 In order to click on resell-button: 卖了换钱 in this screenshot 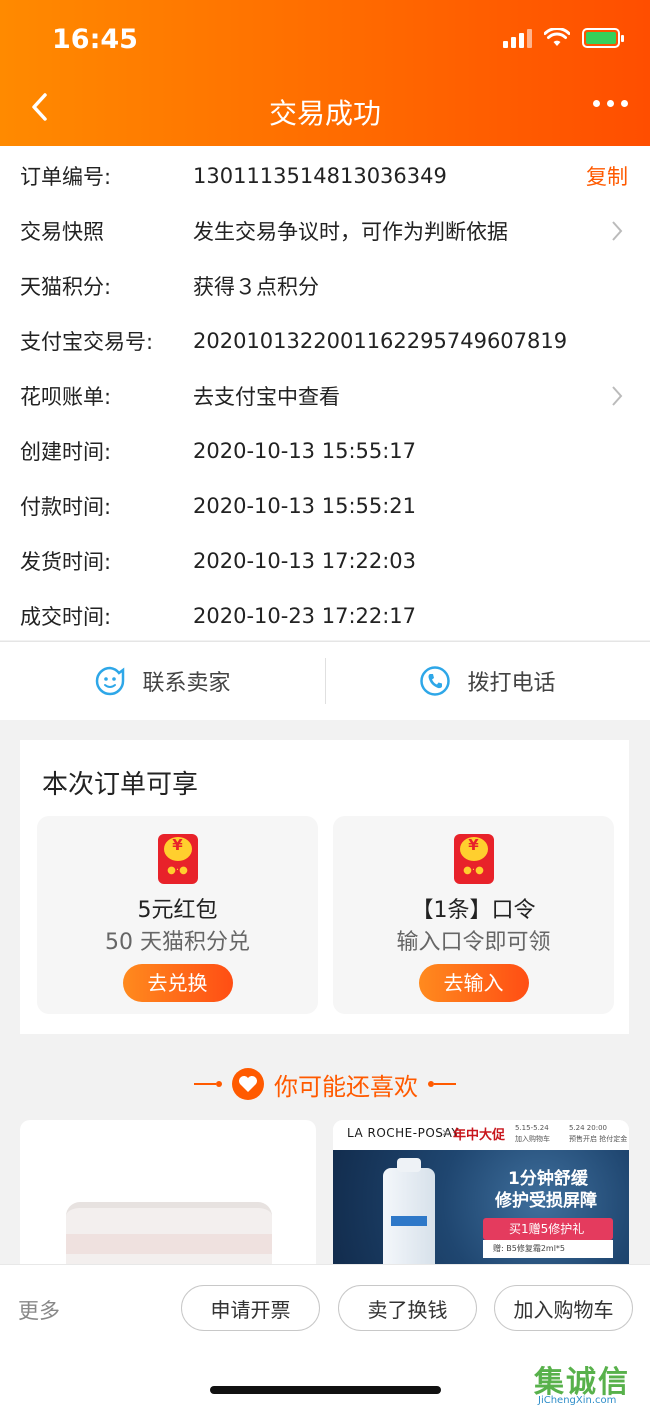, I will do `click(407, 1308)`.